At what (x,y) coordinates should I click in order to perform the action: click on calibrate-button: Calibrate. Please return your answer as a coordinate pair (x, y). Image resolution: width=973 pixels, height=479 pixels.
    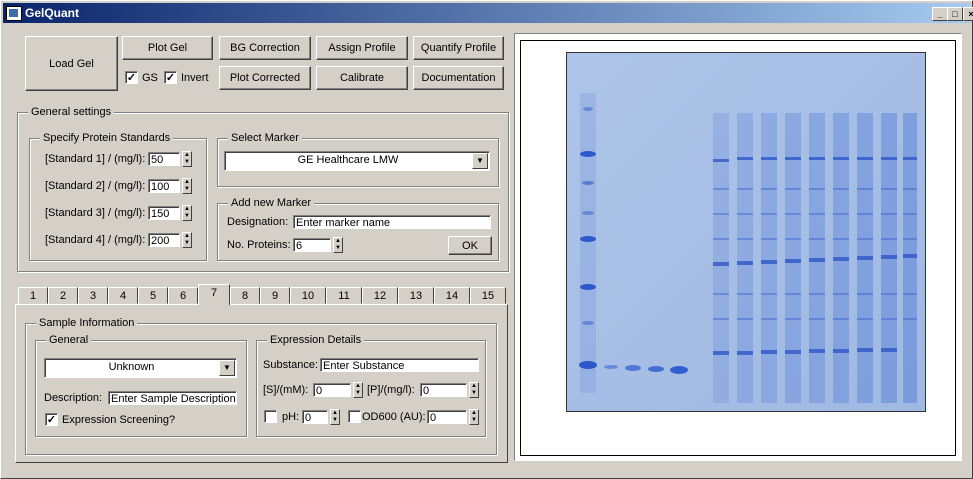
    Looking at the image, I should click on (362, 78).